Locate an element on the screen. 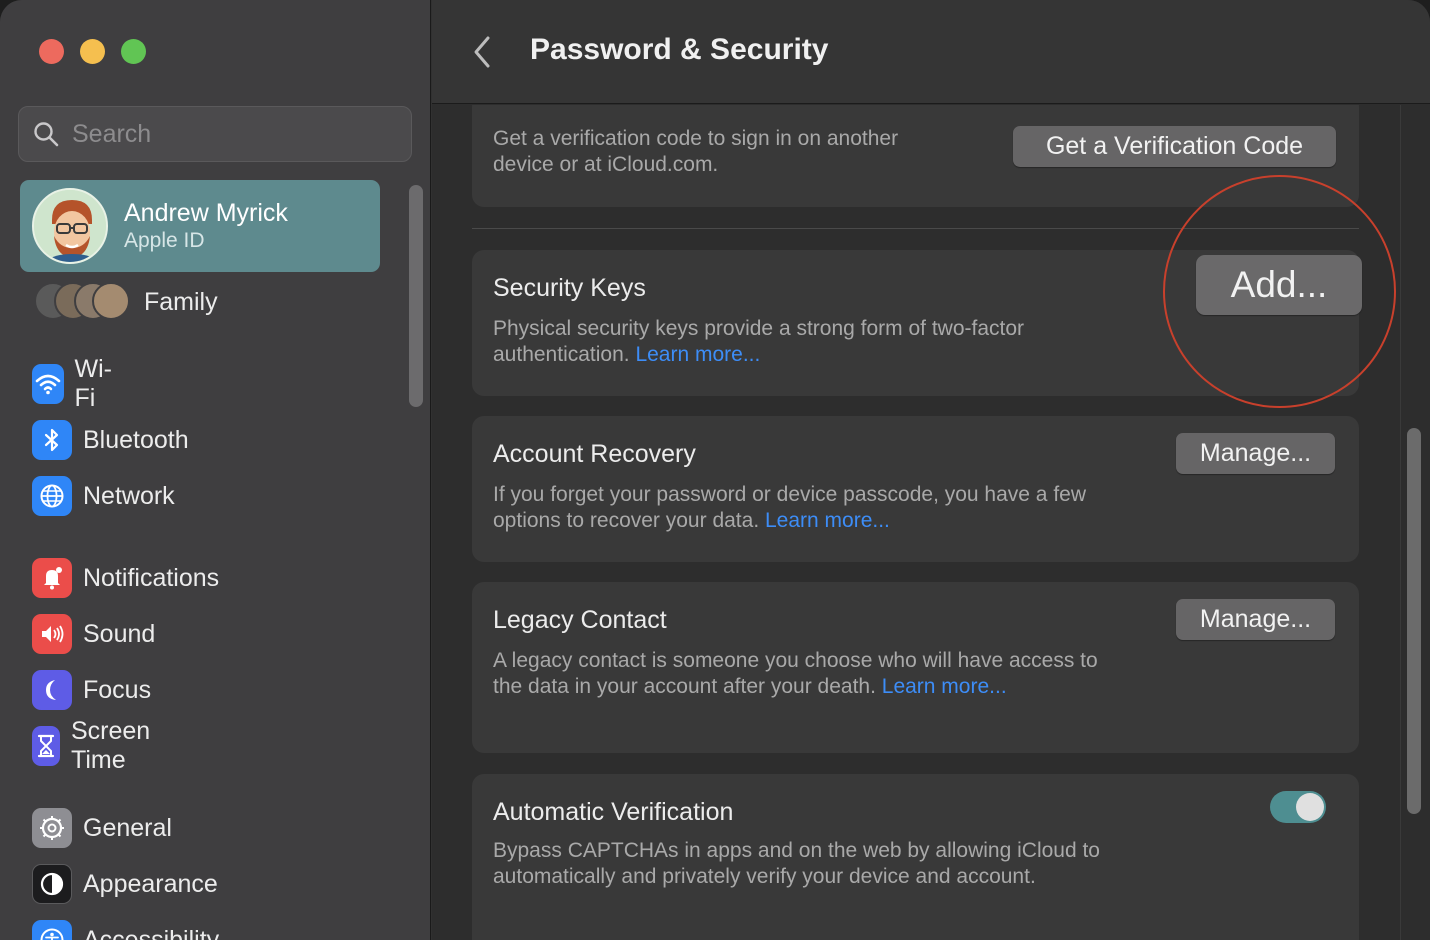 The width and height of the screenshot is (1430, 940). close-window-button is located at coordinates (51, 51).